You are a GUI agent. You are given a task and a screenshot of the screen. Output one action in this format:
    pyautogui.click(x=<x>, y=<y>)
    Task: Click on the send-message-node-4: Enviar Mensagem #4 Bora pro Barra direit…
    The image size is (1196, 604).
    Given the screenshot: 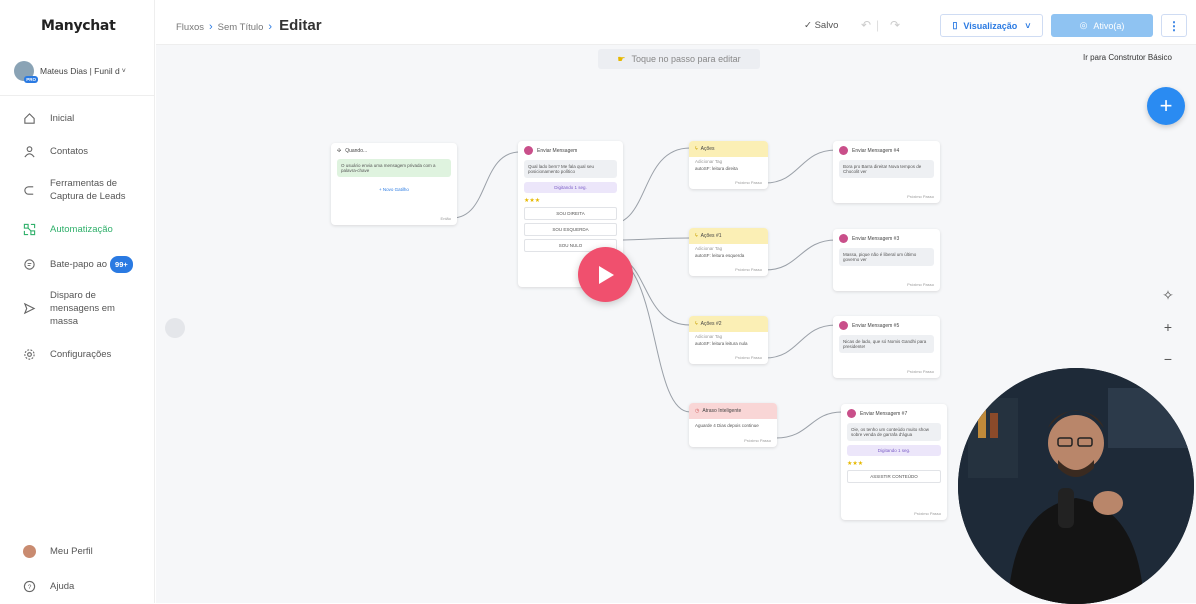 What is the action you would take?
    pyautogui.click(x=886, y=172)
    